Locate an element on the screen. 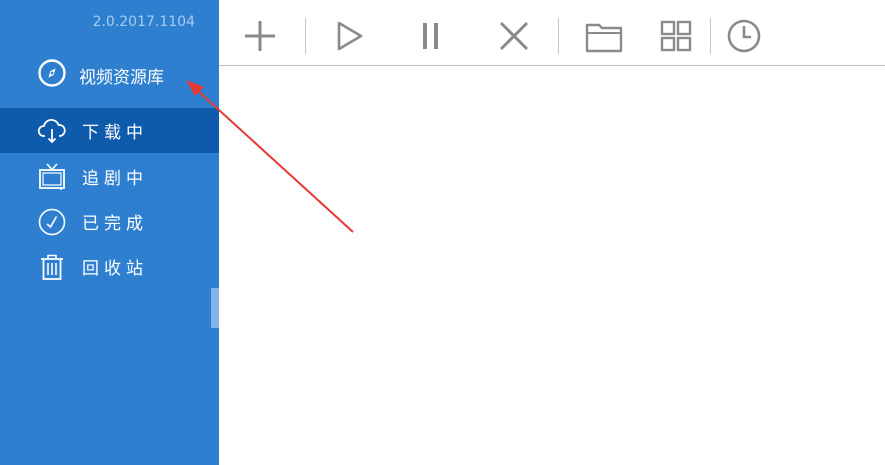 This screenshot has height=465, width=885. clock-icon is located at coordinates (744, 38).